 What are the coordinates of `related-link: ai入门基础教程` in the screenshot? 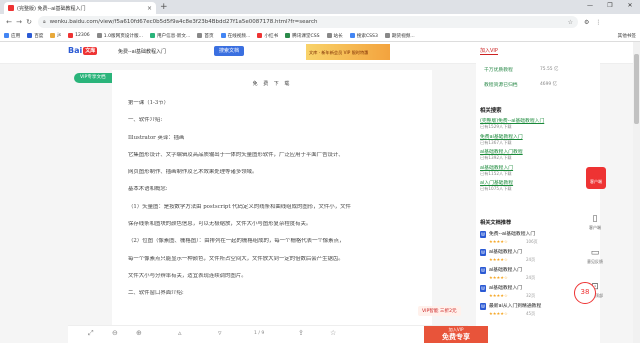 It's located at (496, 182).